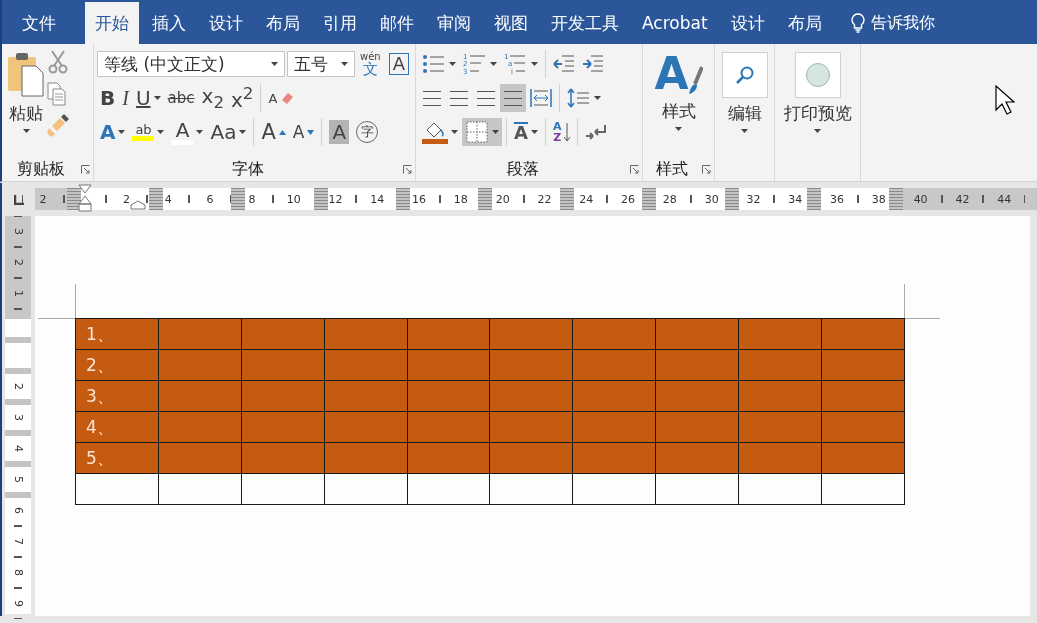  Describe the element at coordinates (57, 94) in the screenshot. I see `copy-icon` at that location.